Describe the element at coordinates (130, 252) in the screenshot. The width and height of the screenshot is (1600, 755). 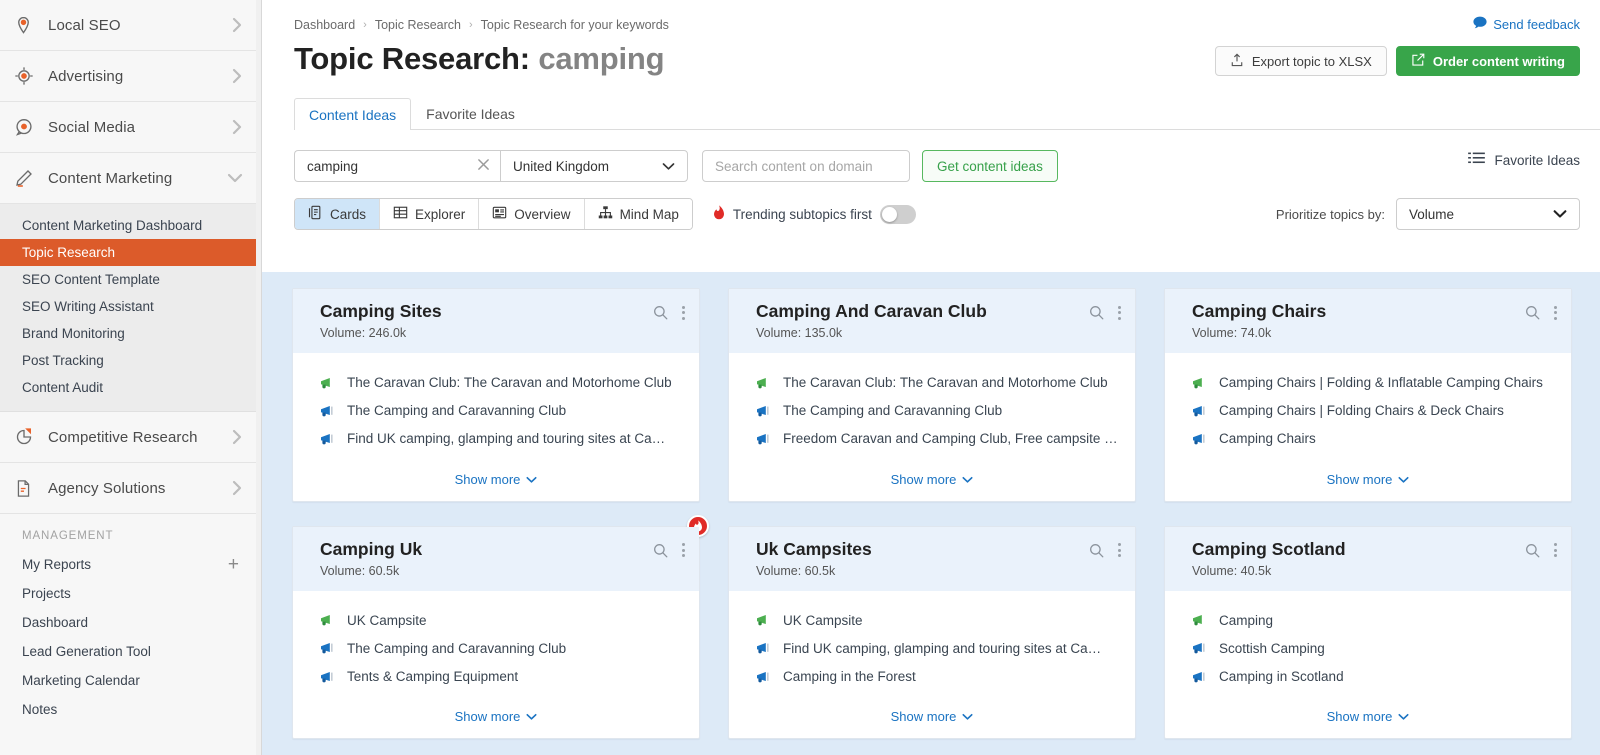
I see `sidebar-item-topic-research: Topic Research` at that location.